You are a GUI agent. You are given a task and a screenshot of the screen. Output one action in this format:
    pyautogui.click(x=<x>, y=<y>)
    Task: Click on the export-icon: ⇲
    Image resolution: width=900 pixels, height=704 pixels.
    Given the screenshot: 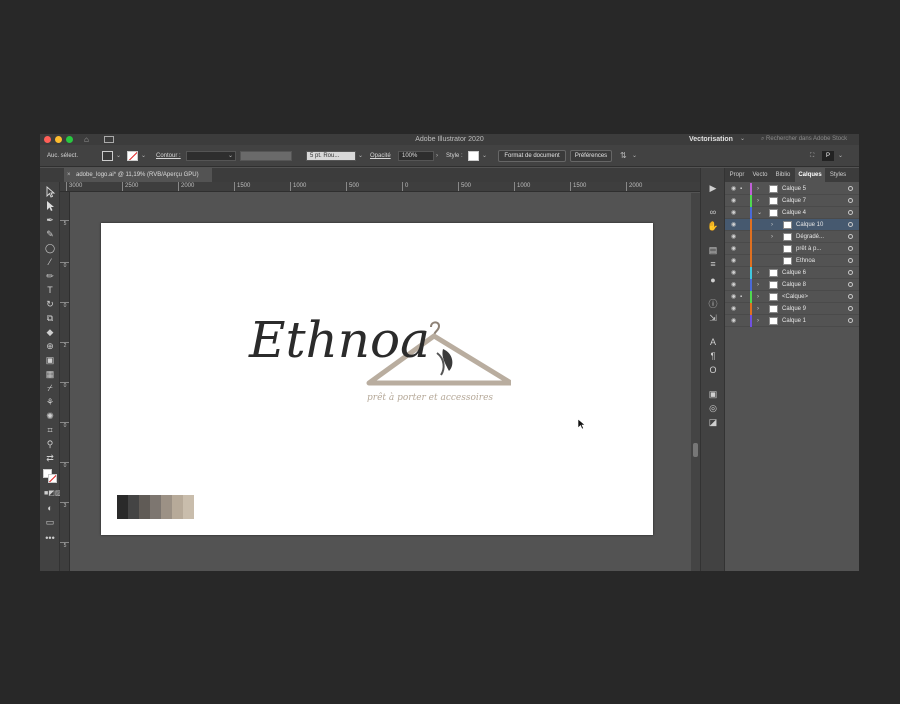 What is the action you would take?
    pyautogui.click(x=713, y=318)
    